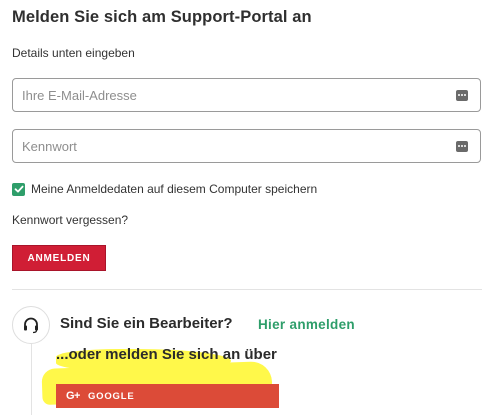  Describe the element at coordinates (70, 220) in the screenshot. I see `forgot-password-link: Kennwort vergessen?` at that location.